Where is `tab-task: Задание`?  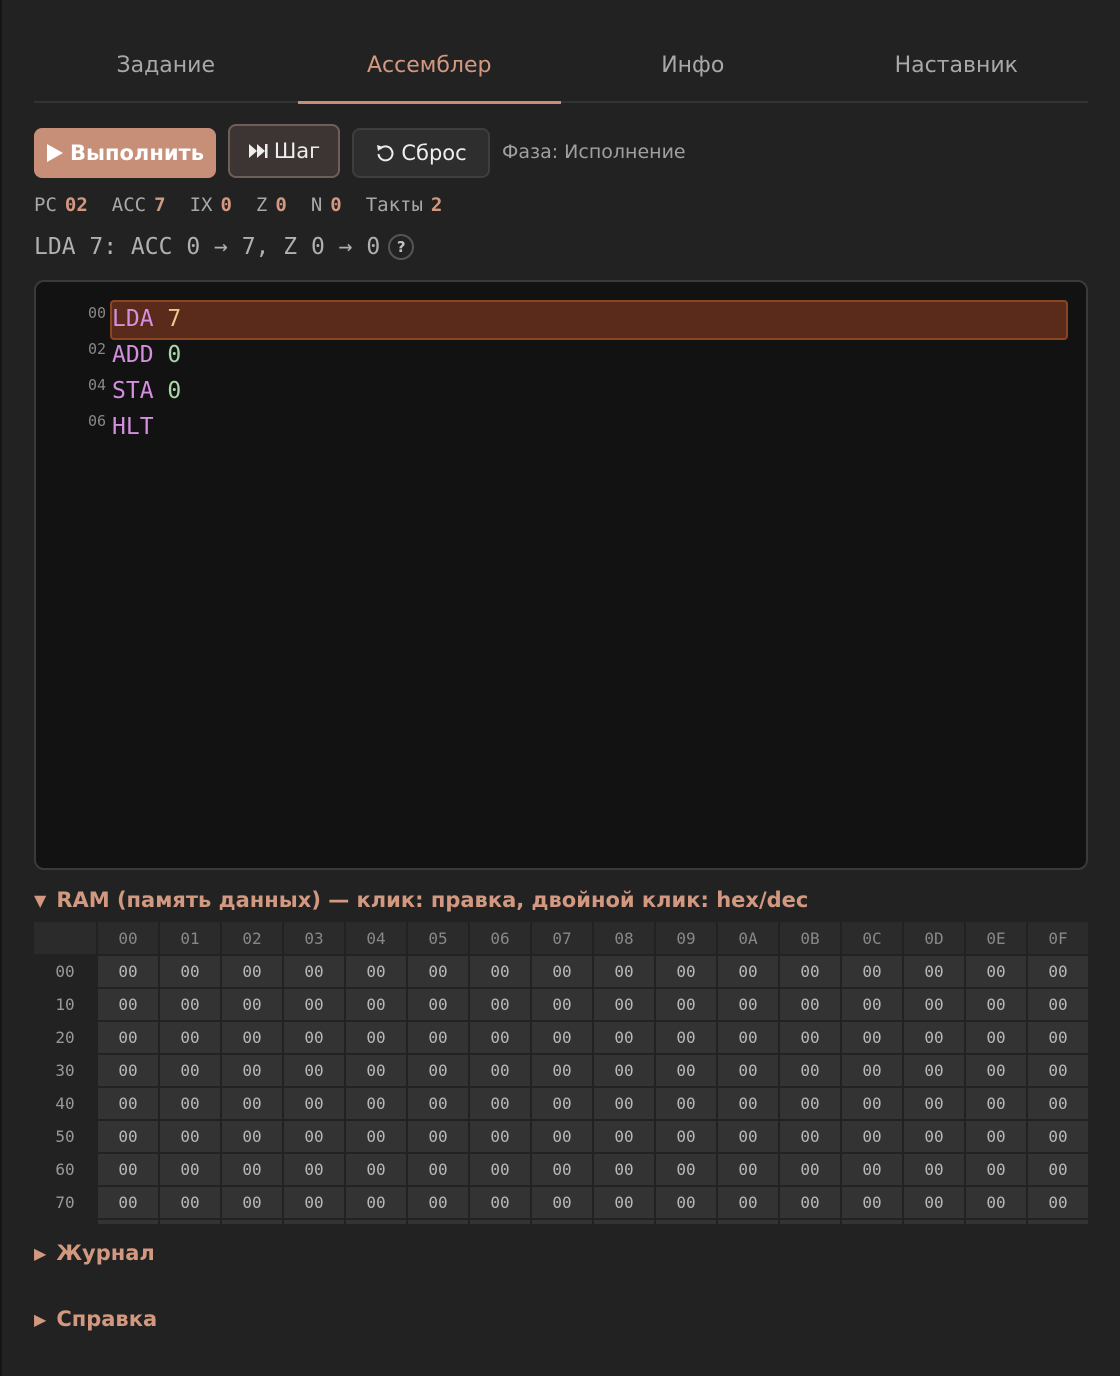 tab-task: Задание is located at coordinates (166, 65).